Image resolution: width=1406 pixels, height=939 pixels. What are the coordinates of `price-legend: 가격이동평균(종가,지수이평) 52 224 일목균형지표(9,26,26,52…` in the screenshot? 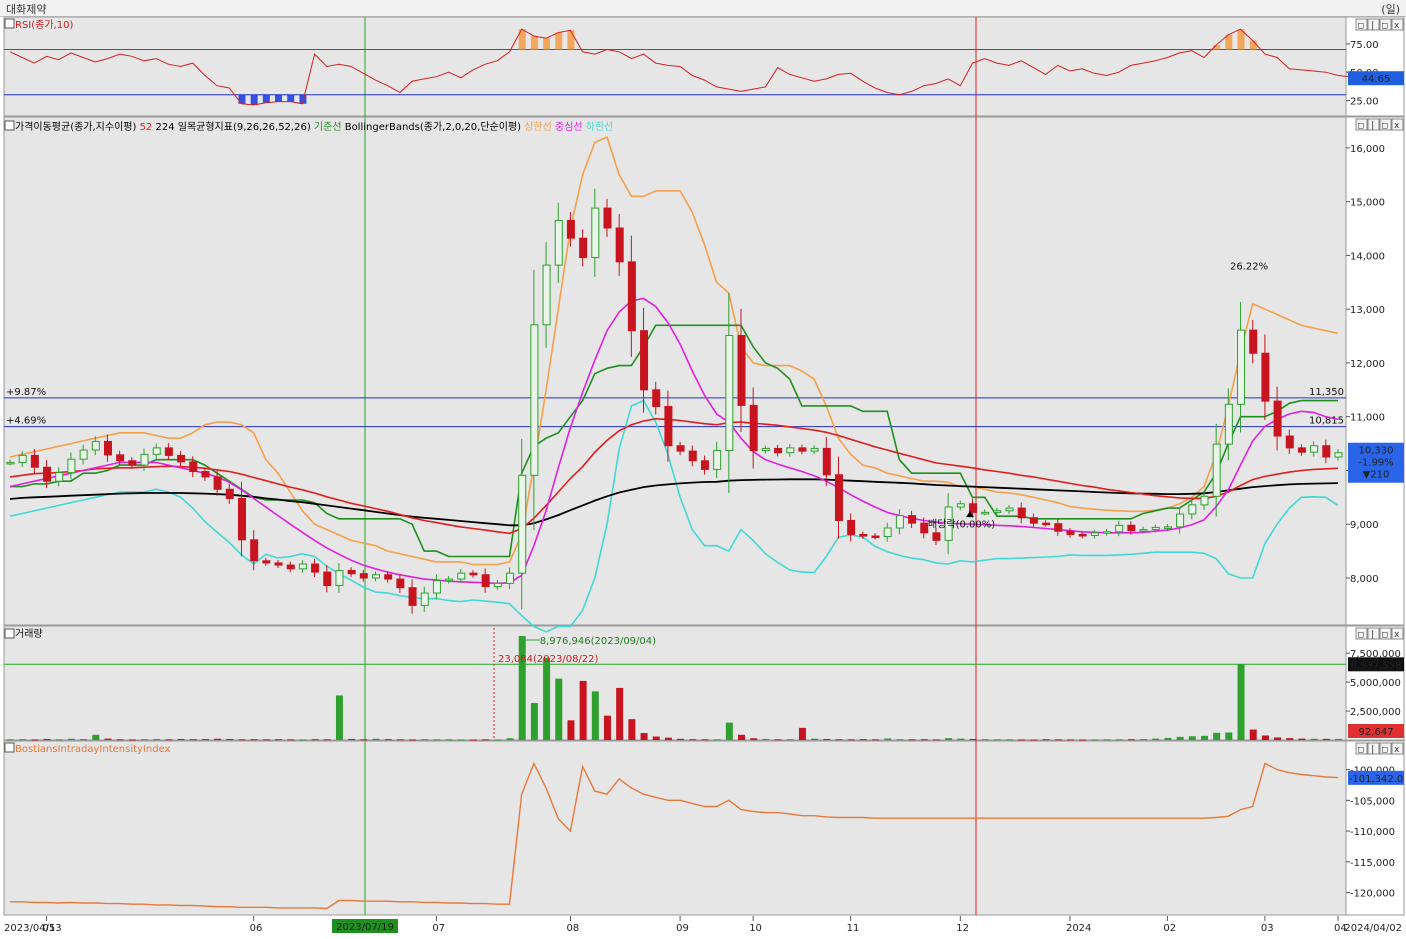 It's located at (314, 126).